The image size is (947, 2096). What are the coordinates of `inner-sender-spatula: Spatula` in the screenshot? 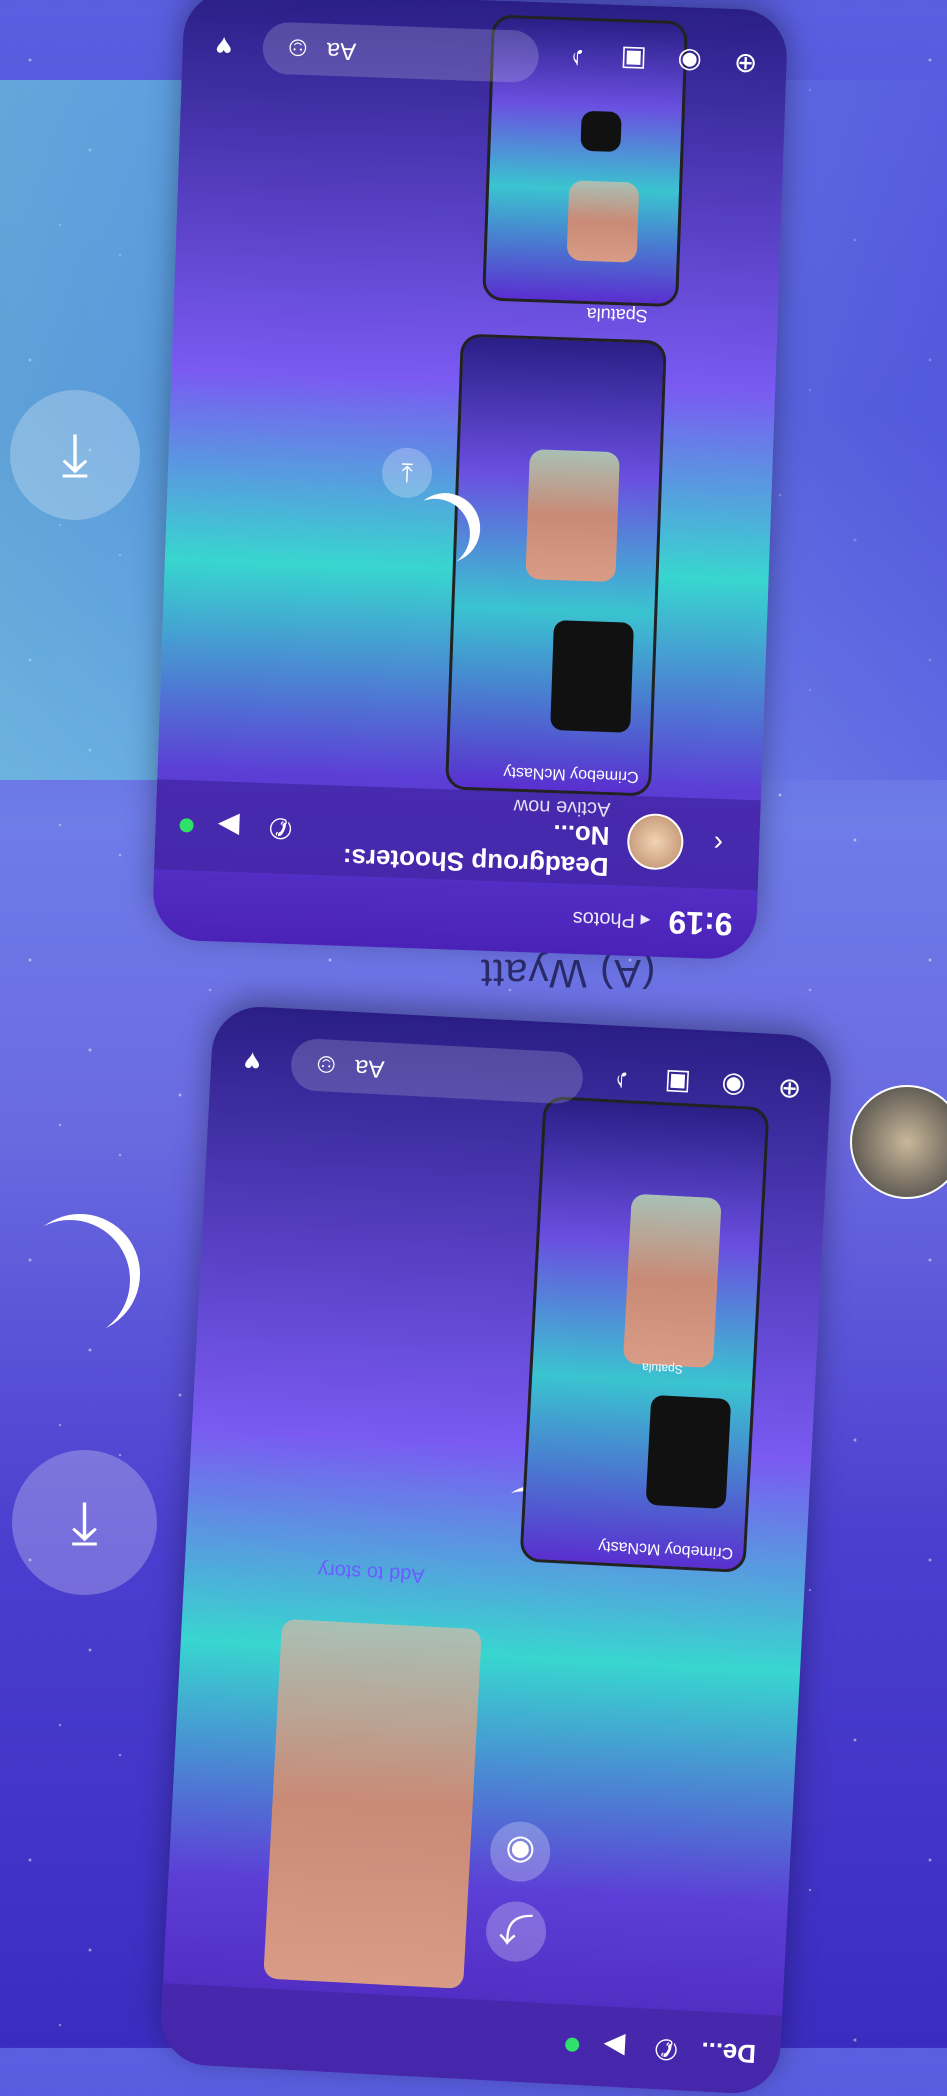 It's located at (662, 1368).